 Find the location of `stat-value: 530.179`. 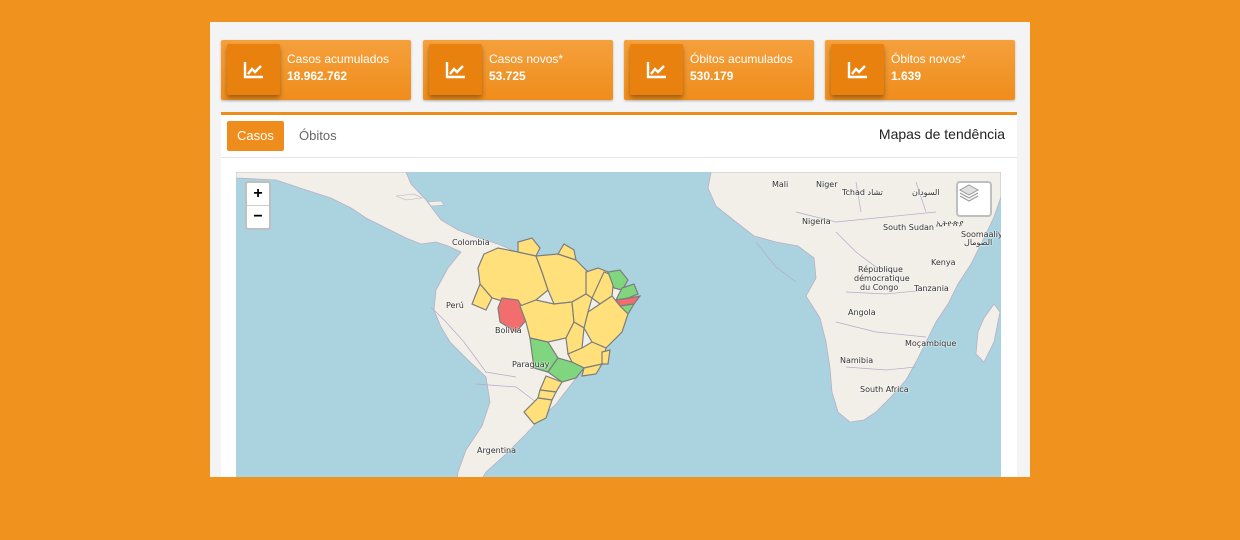

stat-value: 530.179 is located at coordinates (712, 76).